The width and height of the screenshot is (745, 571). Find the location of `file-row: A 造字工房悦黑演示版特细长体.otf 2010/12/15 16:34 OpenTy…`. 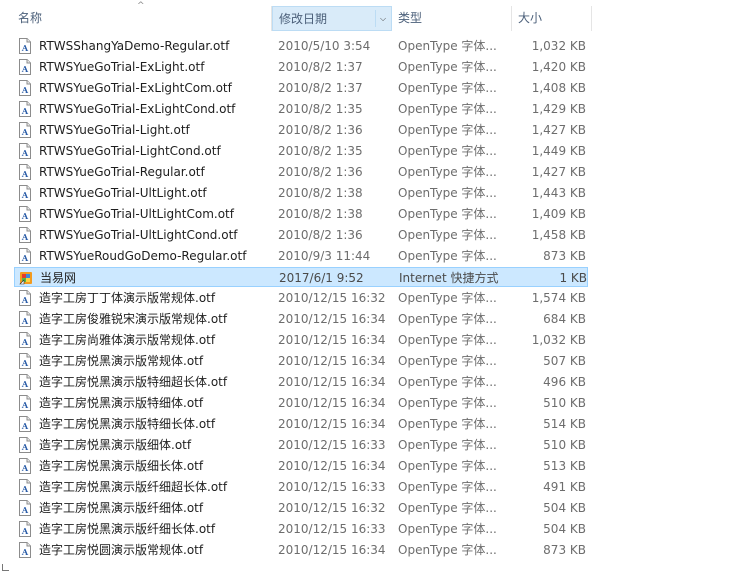

file-row: A 造字工房悦黑演示版特细长体.otf 2010/12/15 16:34 OpenTy… is located at coordinates (301, 424).